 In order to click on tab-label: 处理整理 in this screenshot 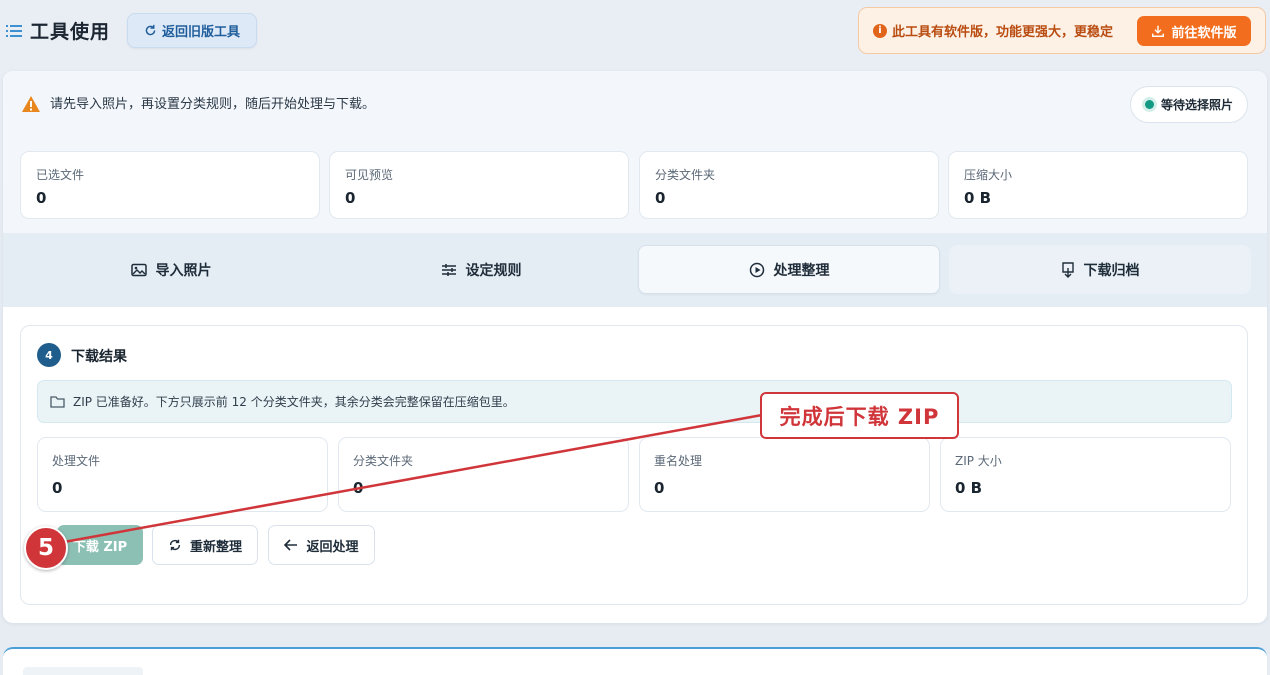, I will do `click(801, 270)`.